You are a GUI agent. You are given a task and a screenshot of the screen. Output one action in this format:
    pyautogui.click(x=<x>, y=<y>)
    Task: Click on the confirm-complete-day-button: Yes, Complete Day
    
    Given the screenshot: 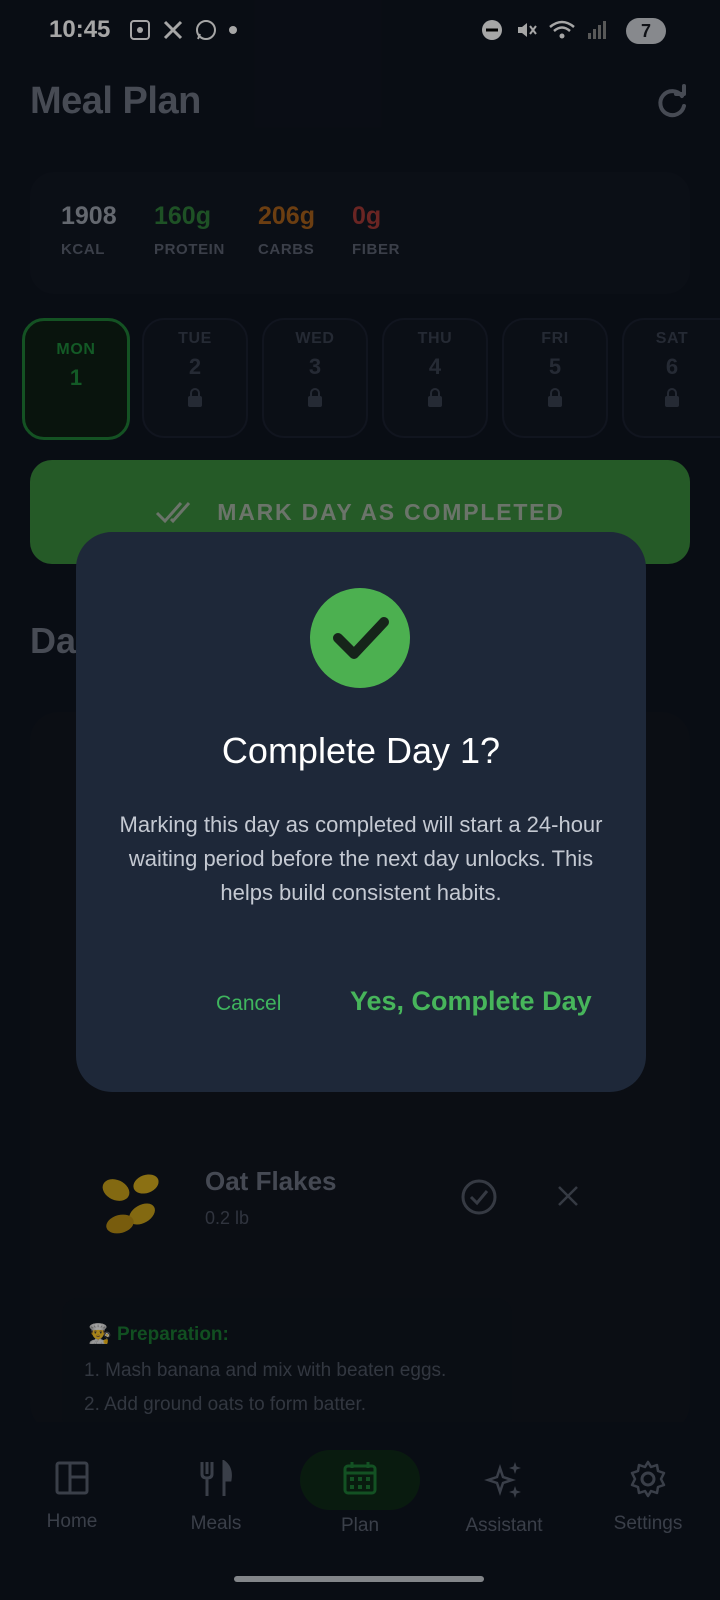 What is the action you would take?
    pyautogui.click(x=471, y=1001)
    